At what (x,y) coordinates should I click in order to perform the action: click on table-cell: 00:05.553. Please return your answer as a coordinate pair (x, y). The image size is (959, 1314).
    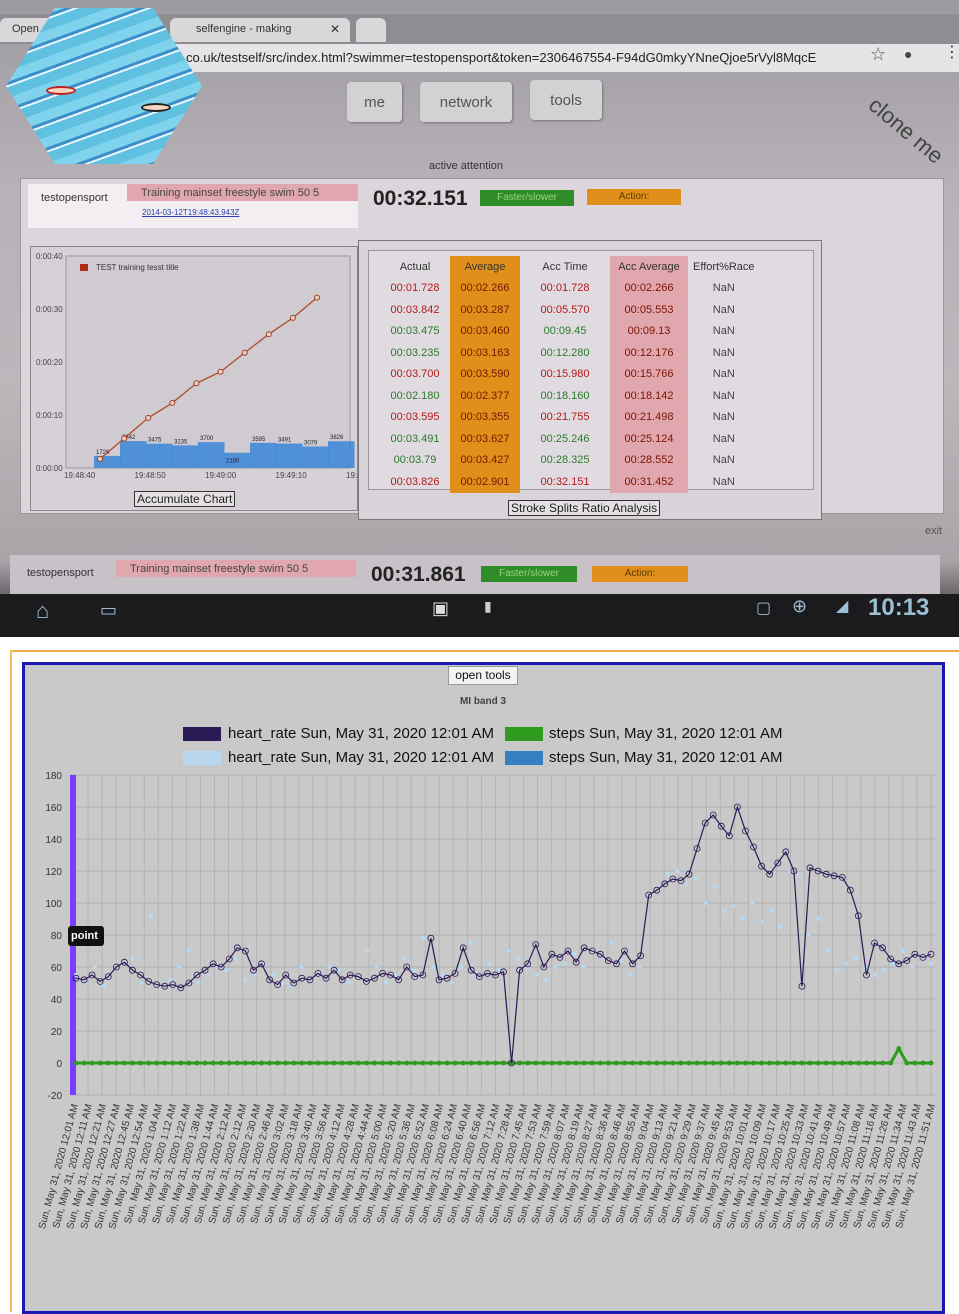
    Looking at the image, I should click on (649, 310).